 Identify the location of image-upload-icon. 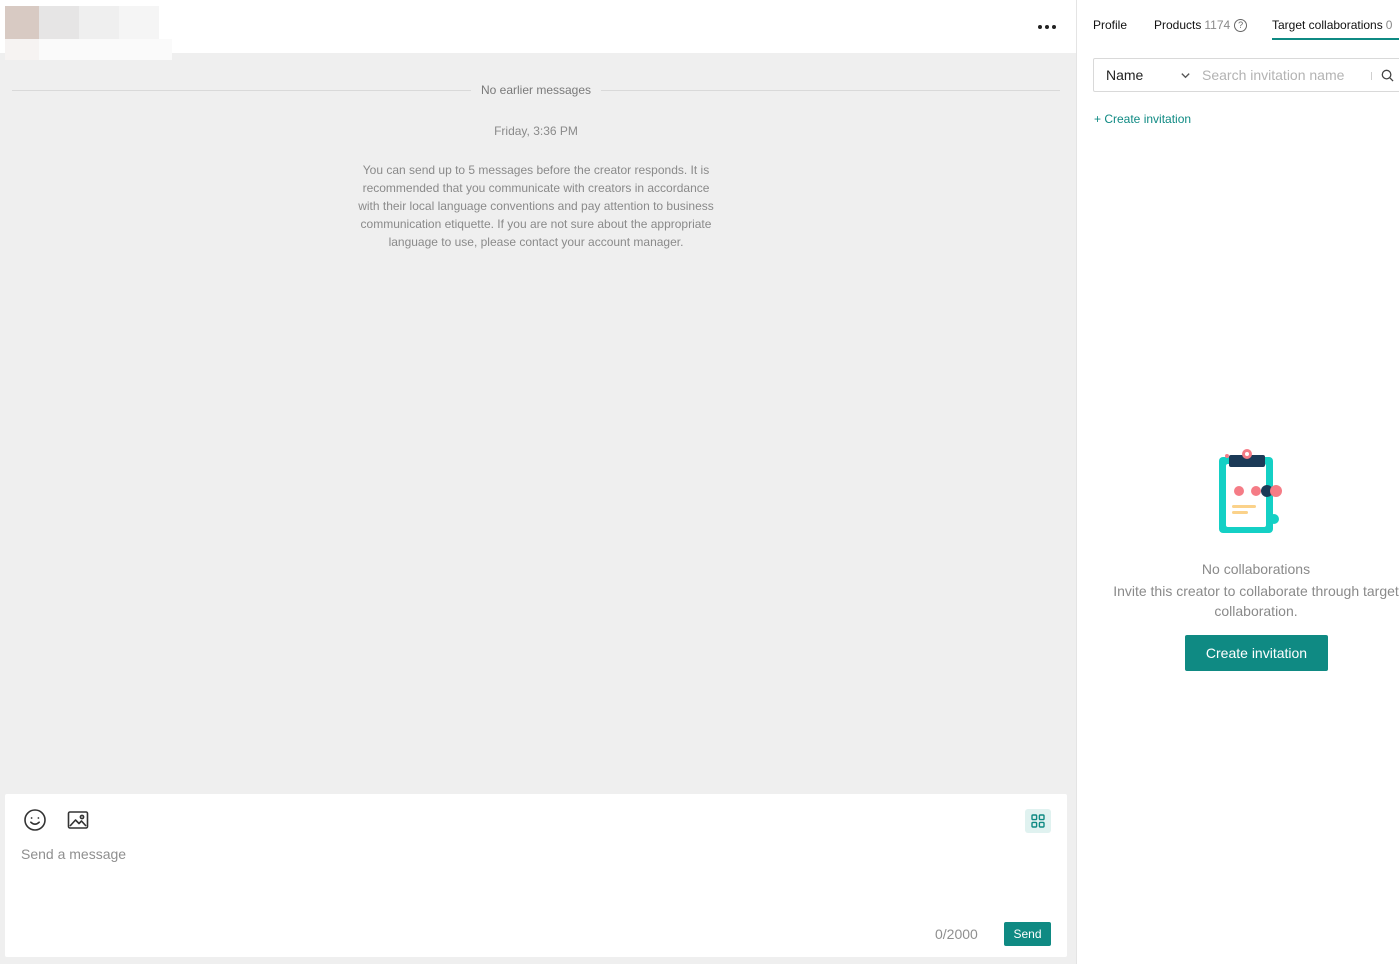
(78, 820).